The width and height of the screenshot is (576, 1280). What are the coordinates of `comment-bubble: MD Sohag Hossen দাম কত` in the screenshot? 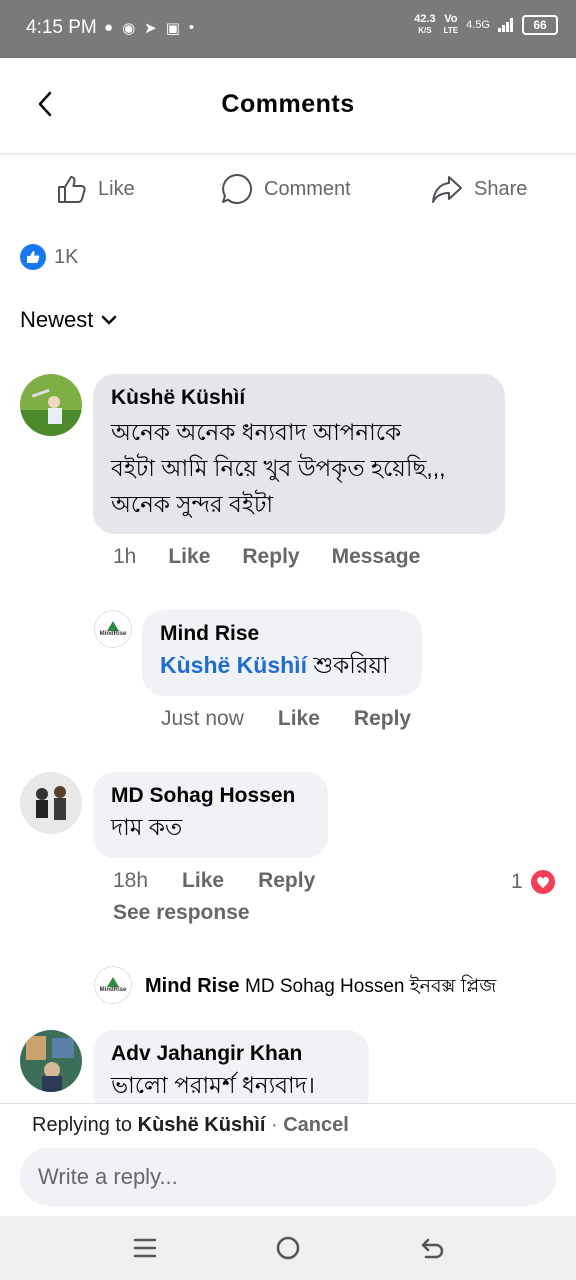 It's located at (210, 815).